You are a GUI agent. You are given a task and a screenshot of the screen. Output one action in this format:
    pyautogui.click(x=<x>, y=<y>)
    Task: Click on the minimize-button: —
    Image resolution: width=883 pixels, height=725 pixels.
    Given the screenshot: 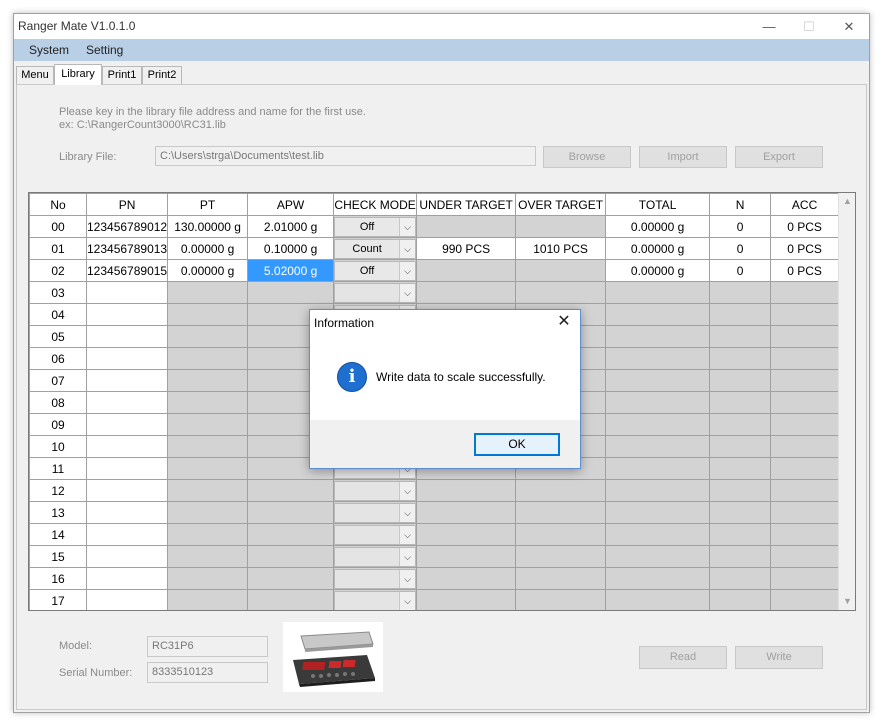 What is the action you would take?
    pyautogui.click(x=769, y=26)
    